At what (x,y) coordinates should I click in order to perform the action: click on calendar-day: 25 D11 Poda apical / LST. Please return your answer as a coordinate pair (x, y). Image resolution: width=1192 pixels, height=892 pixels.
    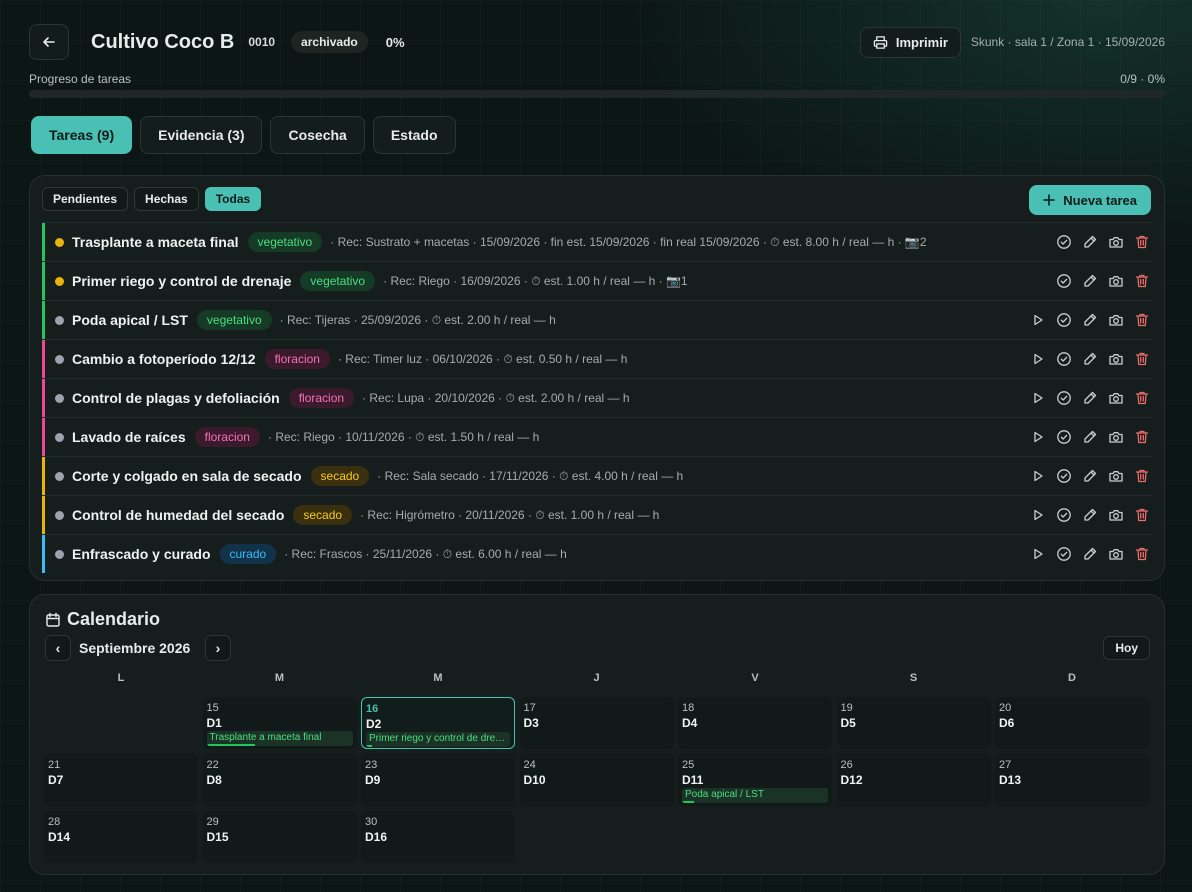
    Looking at the image, I should click on (755, 780).